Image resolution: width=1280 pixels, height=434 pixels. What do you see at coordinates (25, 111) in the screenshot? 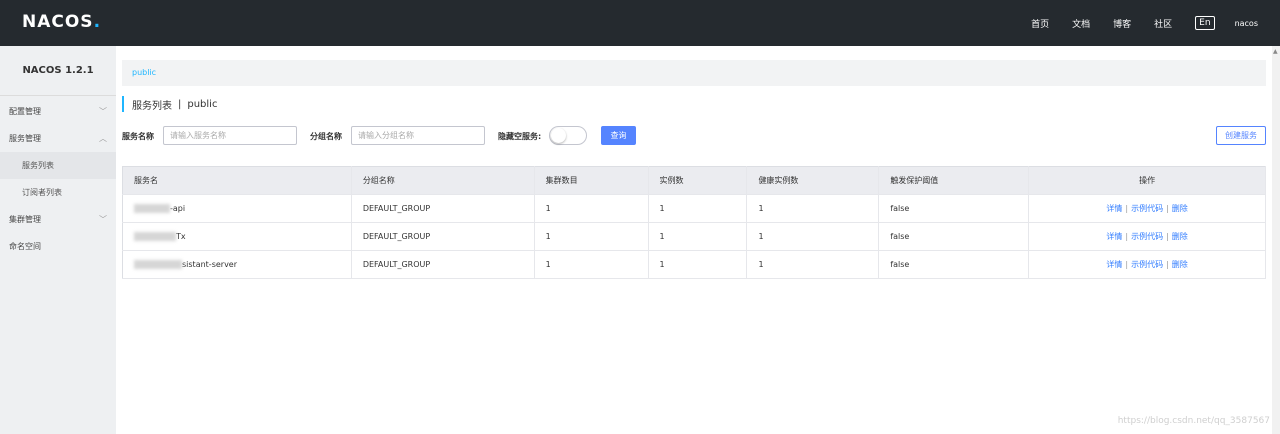
I see `sidebar-item-label: 配置管理` at bounding box center [25, 111].